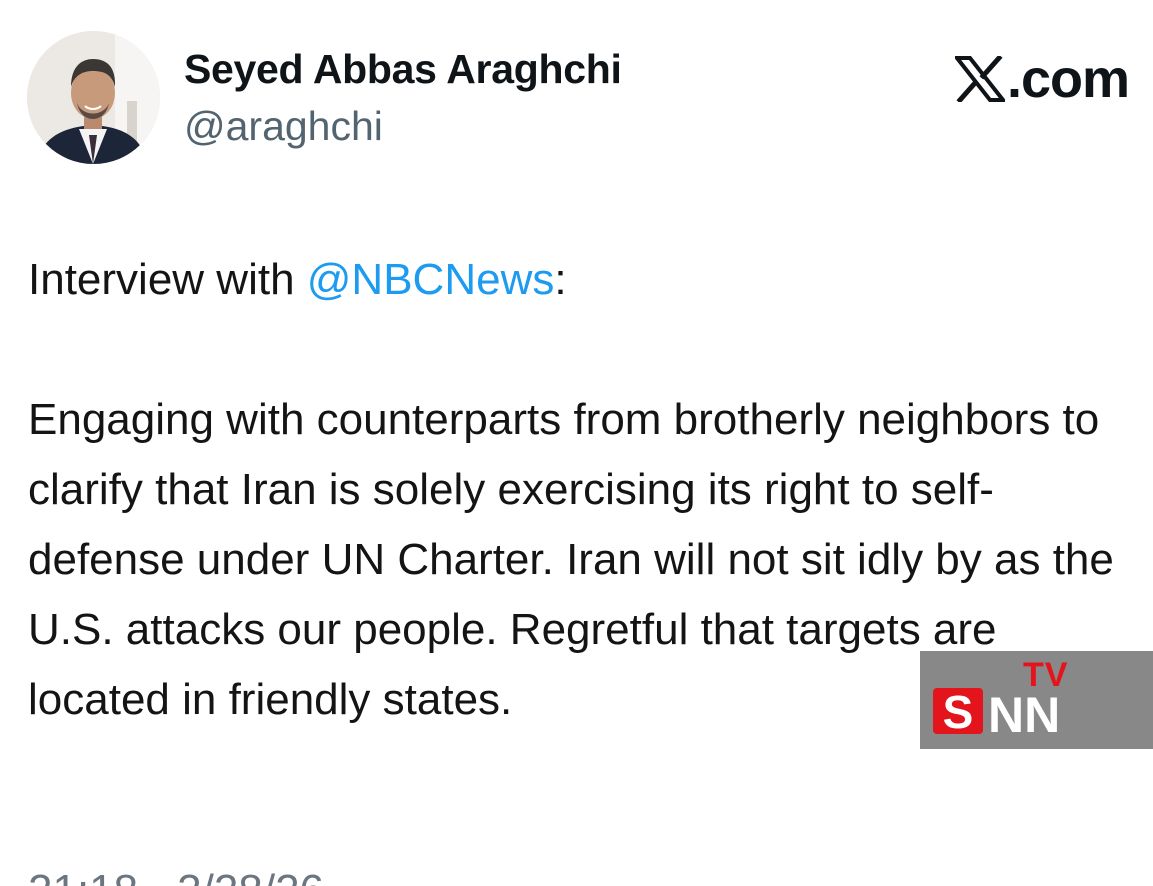 The image size is (1153, 886). Describe the element at coordinates (560, 279) in the screenshot. I see `intro-suffix: :` at that location.